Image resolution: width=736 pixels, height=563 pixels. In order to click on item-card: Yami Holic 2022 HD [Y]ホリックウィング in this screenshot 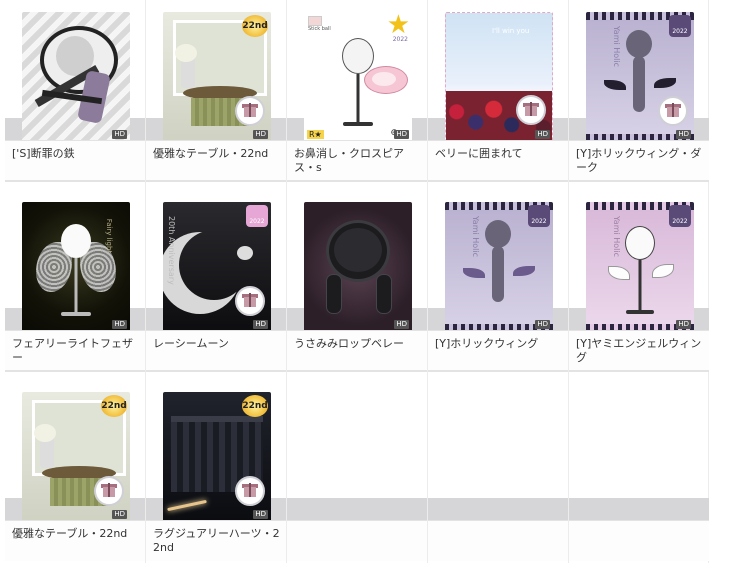, I will do `click(498, 281)`.